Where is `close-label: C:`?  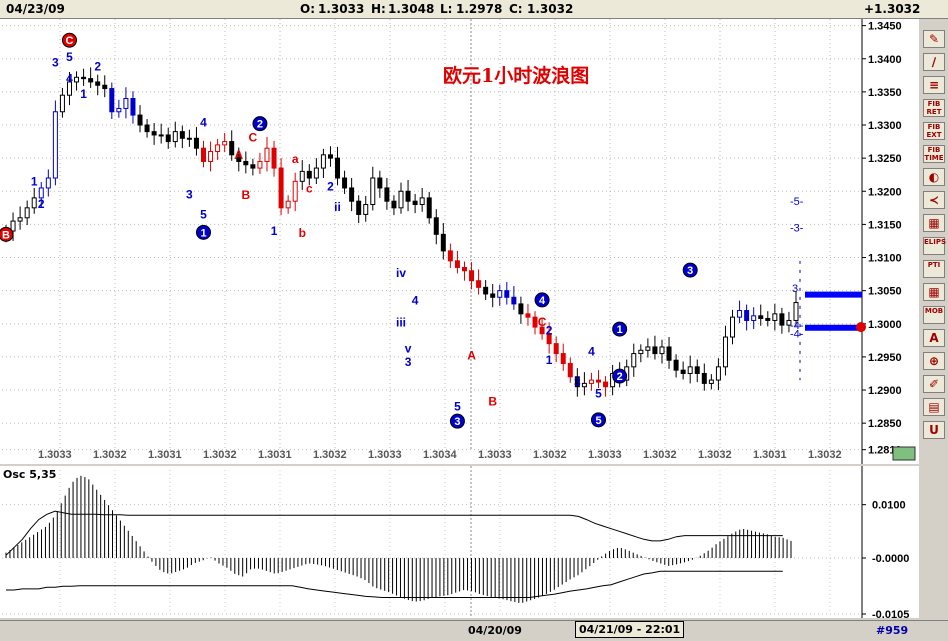 close-label: C: is located at coordinates (516, 9).